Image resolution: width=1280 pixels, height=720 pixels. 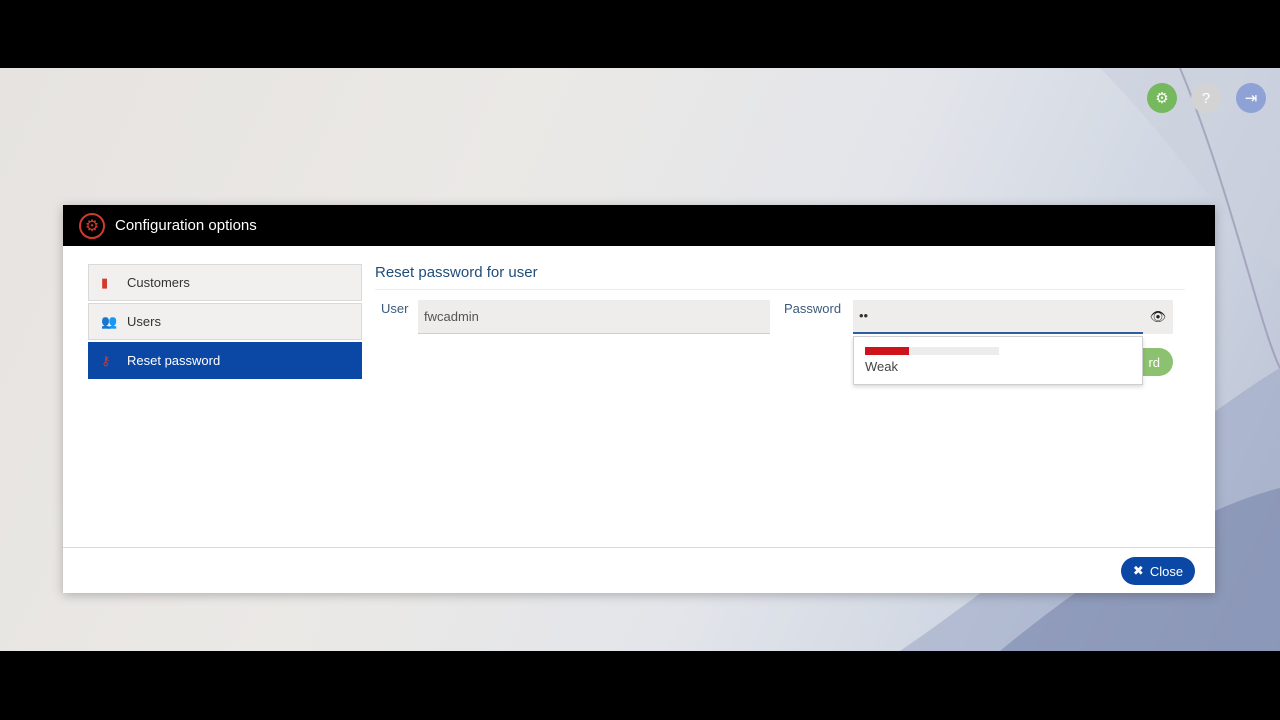 I want to click on help-button: ?, so click(x=1206, y=98).